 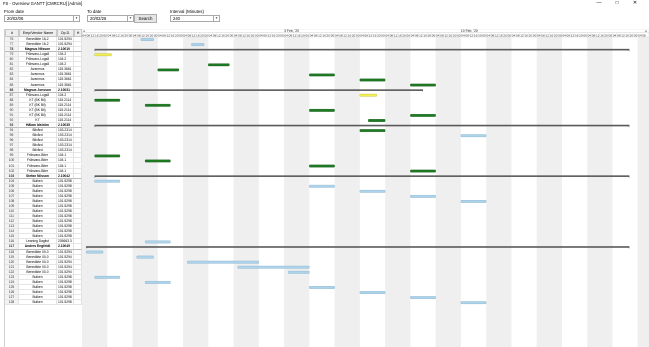 I want to click on grid-header-name: Emp/Vendor Name, so click(x=38, y=33).